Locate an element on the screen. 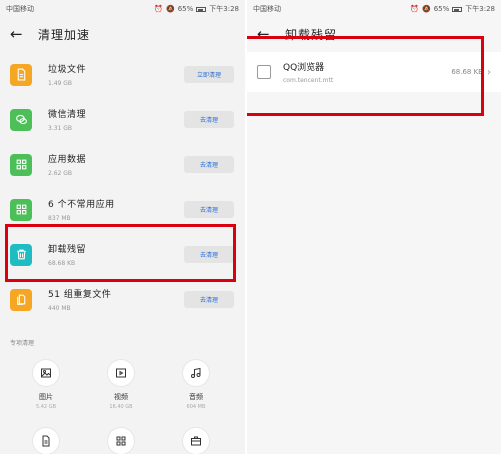  package-name: com.tencent.mtt is located at coordinates (308, 80).